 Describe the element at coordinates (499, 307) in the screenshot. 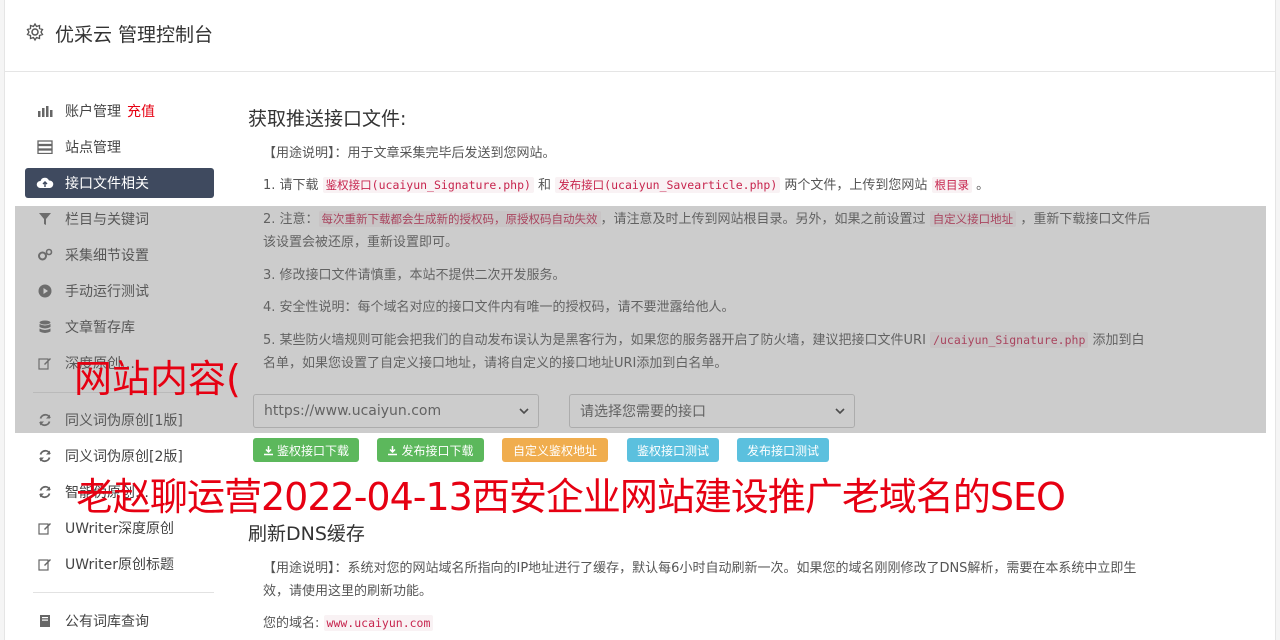

I see `instruction-4: 4. 安全性说明：每个域名对应的接口文件内有唯一的授权码，请不要泄露给他人。` at that location.